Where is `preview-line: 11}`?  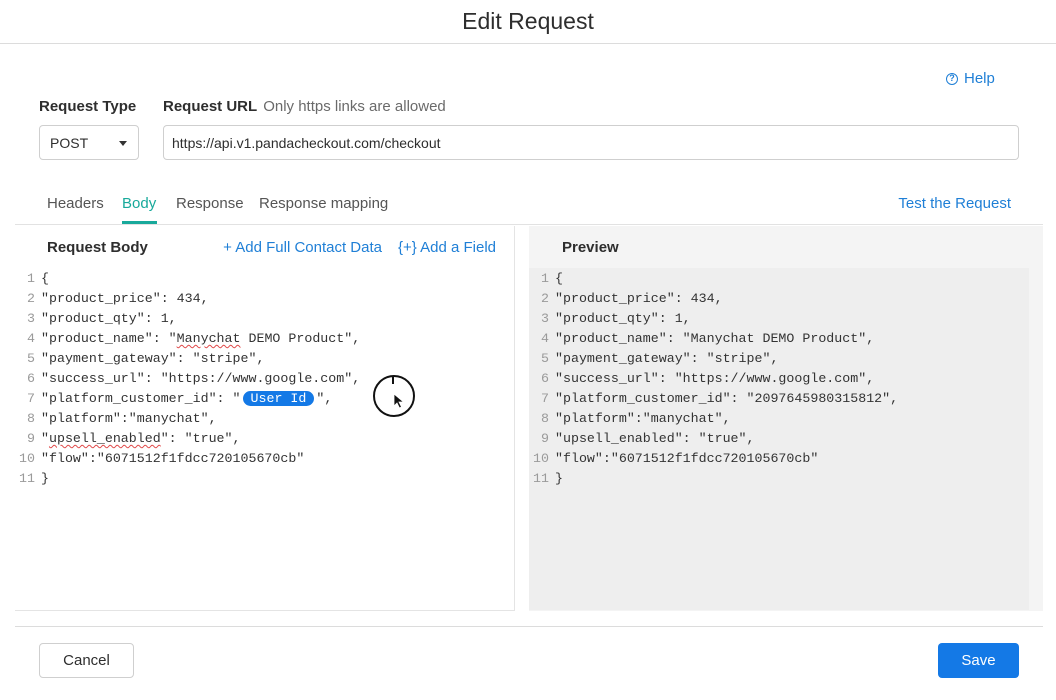
preview-line: 11} is located at coordinates (713, 479).